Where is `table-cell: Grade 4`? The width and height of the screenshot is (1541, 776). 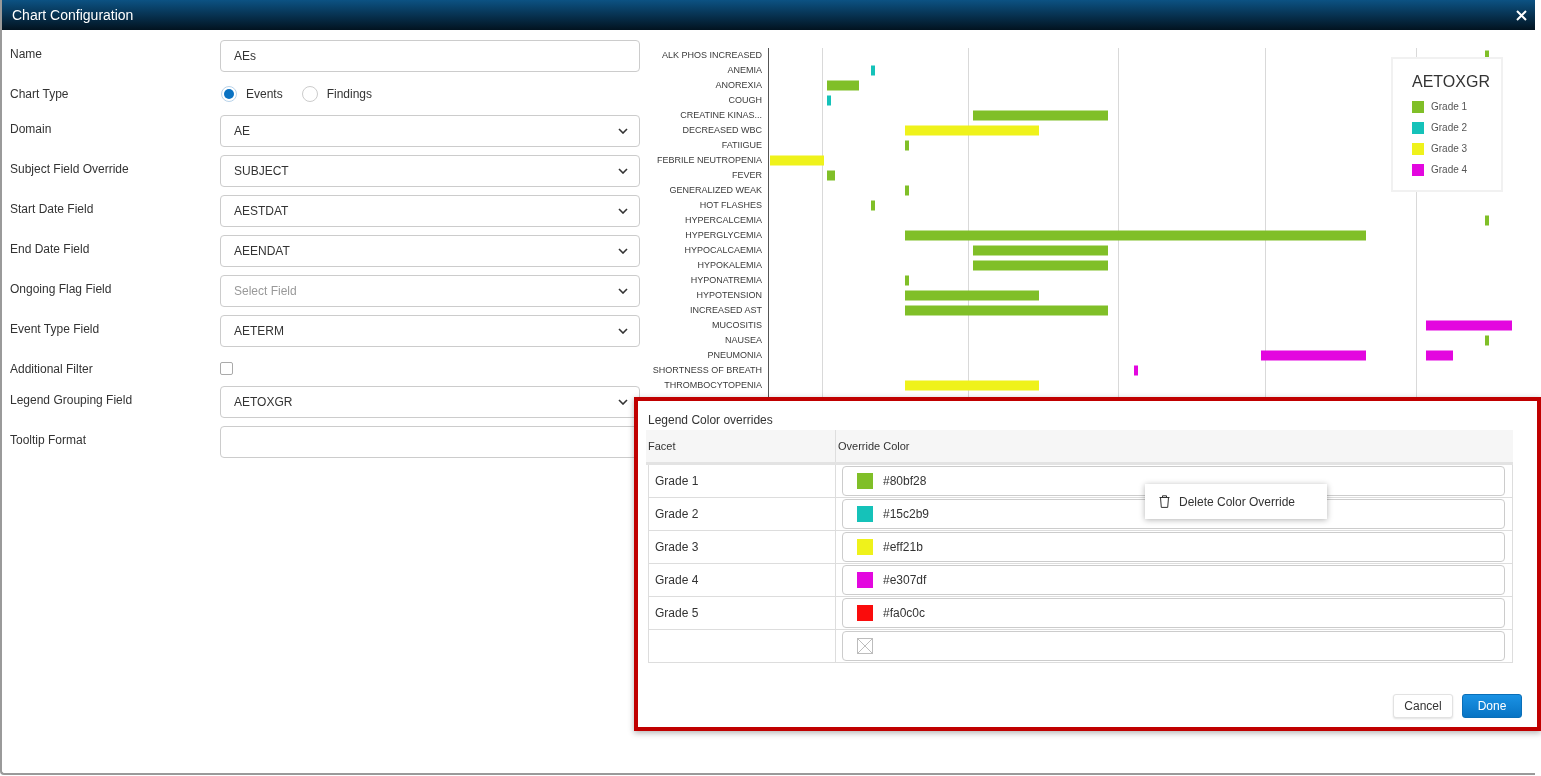 table-cell: Grade 4 is located at coordinates (677, 580).